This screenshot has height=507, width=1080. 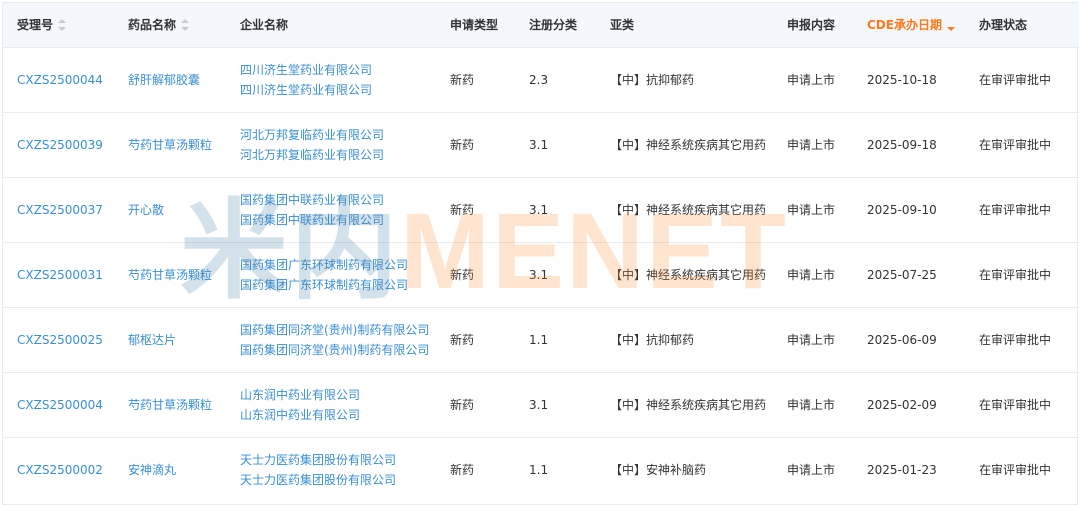 What do you see at coordinates (902, 144) in the screenshot?
I see `cde-date-text: 2025-09-18` at bounding box center [902, 144].